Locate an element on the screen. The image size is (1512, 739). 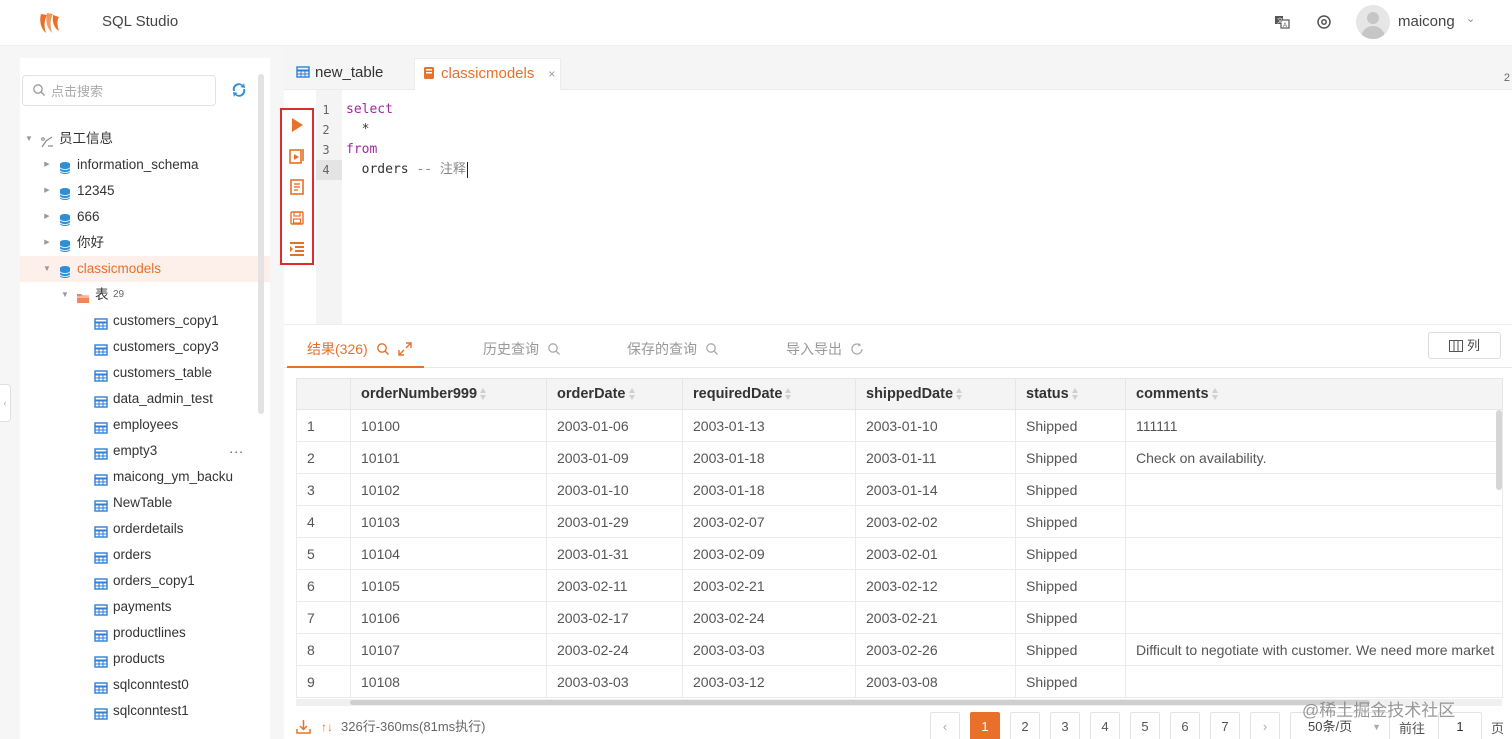
tree-item: sqlconntest0 is located at coordinates (145, 685).